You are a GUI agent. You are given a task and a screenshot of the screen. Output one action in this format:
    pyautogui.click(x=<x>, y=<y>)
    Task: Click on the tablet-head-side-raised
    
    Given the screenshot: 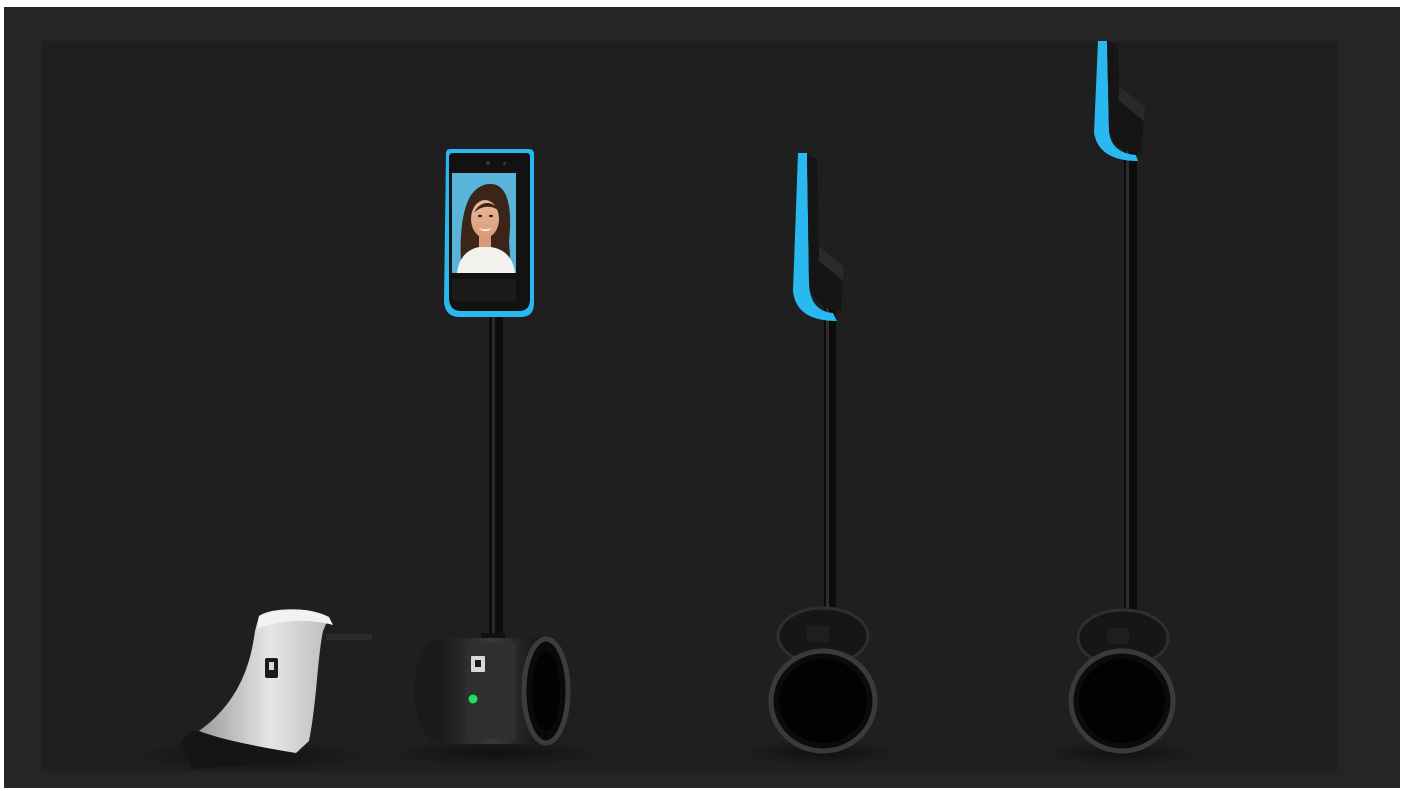 What is the action you would take?
    pyautogui.click(x=1119, y=101)
    